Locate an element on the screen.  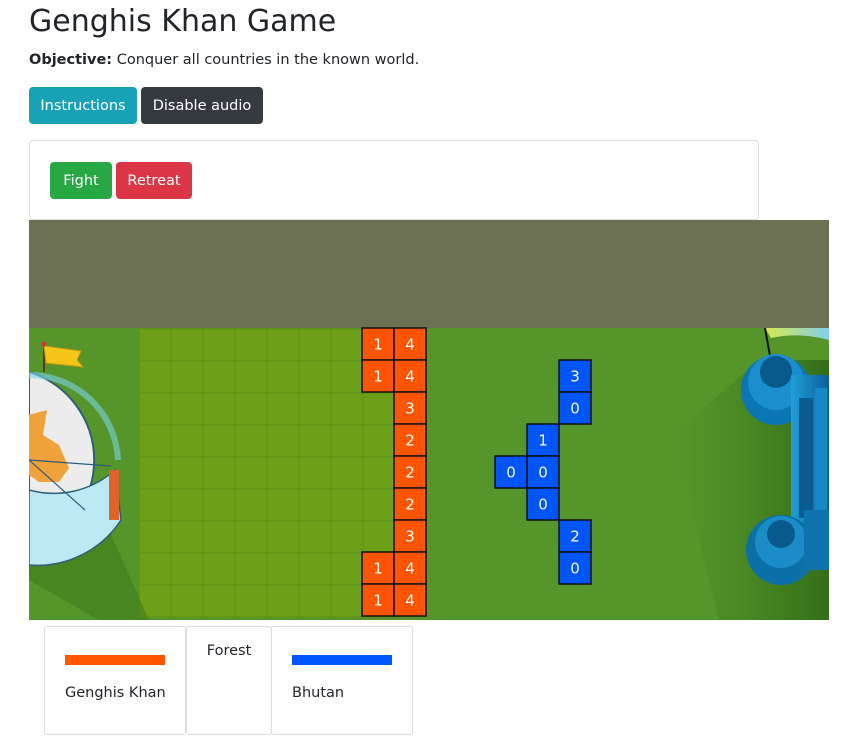
legend-enemy: Bhutan is located at coordinates (342, 680).